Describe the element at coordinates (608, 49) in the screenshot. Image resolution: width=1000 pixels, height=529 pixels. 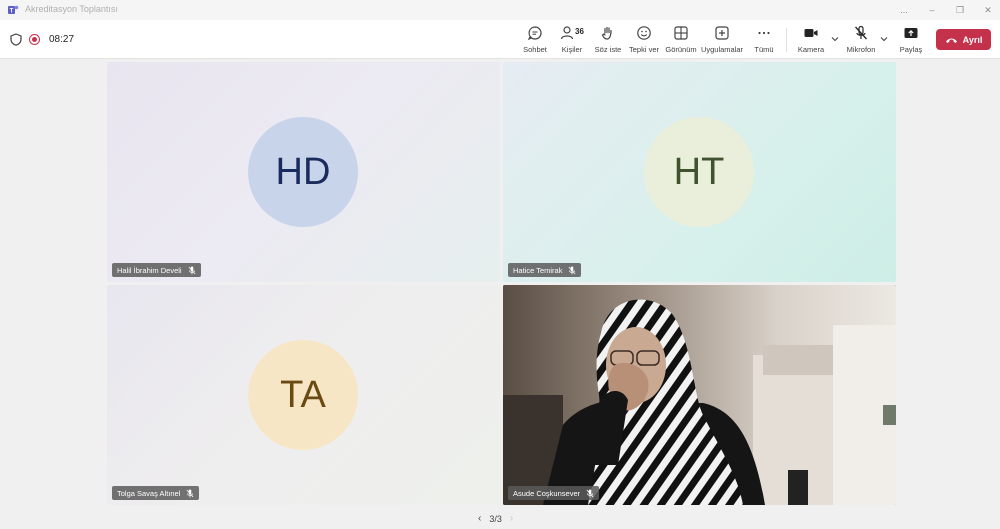
I see `raise-hand-label: Söz iste` at that location.